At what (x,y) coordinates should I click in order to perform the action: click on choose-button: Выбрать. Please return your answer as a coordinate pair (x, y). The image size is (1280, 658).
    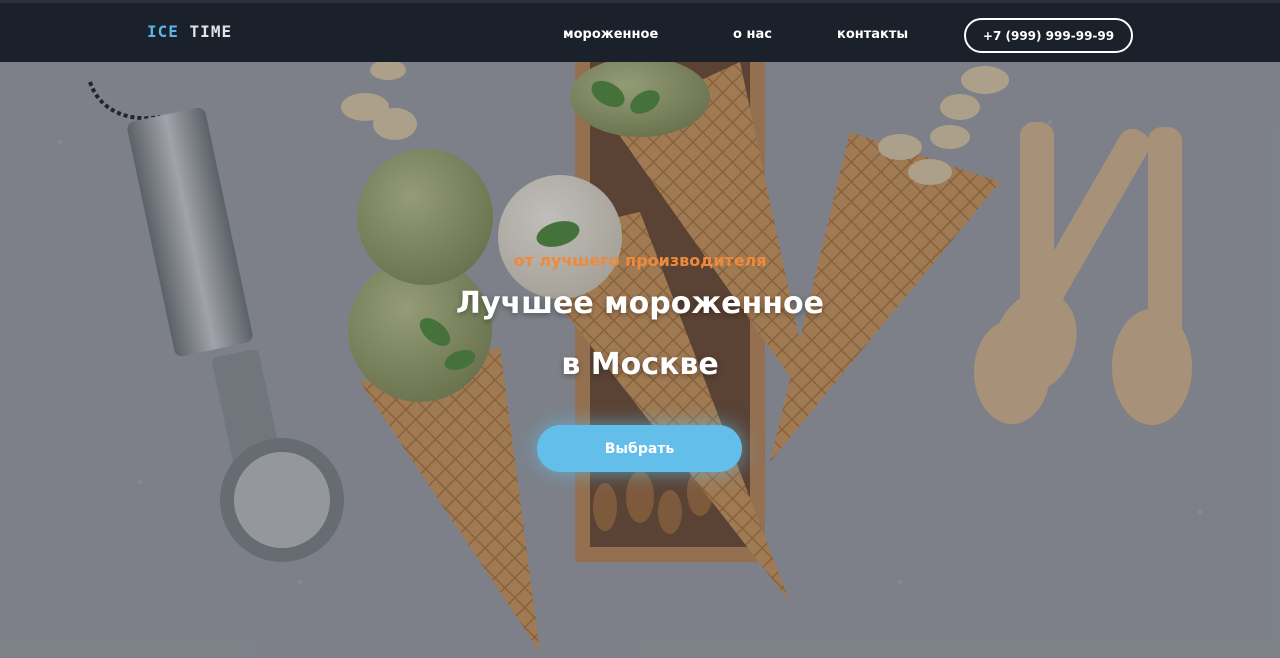
    Looking at the image, I should click on (639, 448).